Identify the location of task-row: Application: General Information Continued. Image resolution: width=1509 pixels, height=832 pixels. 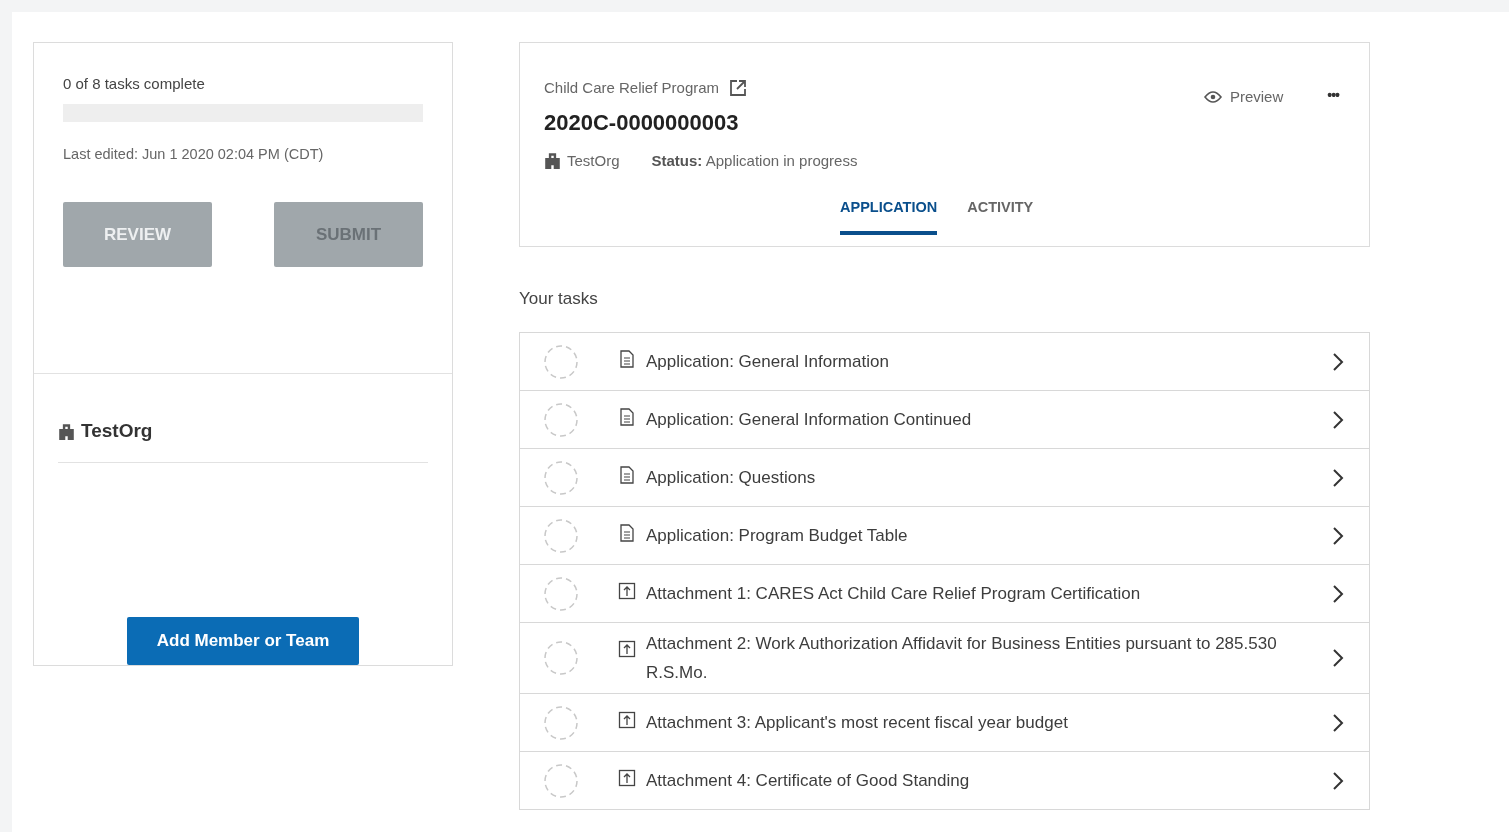
(944, 420).